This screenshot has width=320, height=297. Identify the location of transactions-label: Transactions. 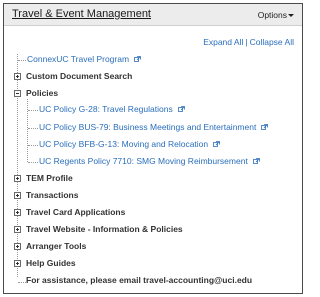
(52, 195).